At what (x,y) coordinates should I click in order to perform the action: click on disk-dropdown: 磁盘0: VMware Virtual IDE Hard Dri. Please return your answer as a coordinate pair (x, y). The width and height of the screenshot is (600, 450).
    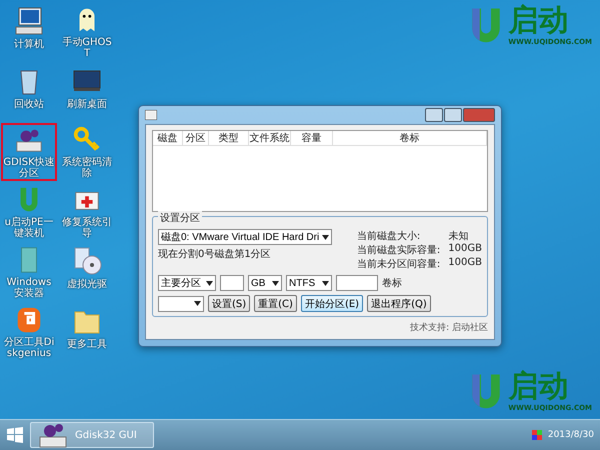
    Looking at the image, I should click on (245, 237).